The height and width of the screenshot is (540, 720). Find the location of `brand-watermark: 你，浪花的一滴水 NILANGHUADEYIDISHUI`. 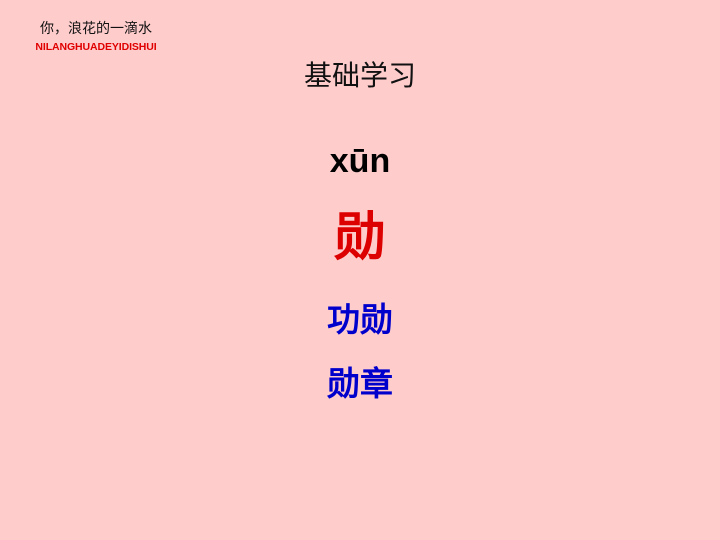

brand-watermark: 你，浪花的一滴水 NILANGHUADEYIDISHUI is located at coordinates (96, 36).